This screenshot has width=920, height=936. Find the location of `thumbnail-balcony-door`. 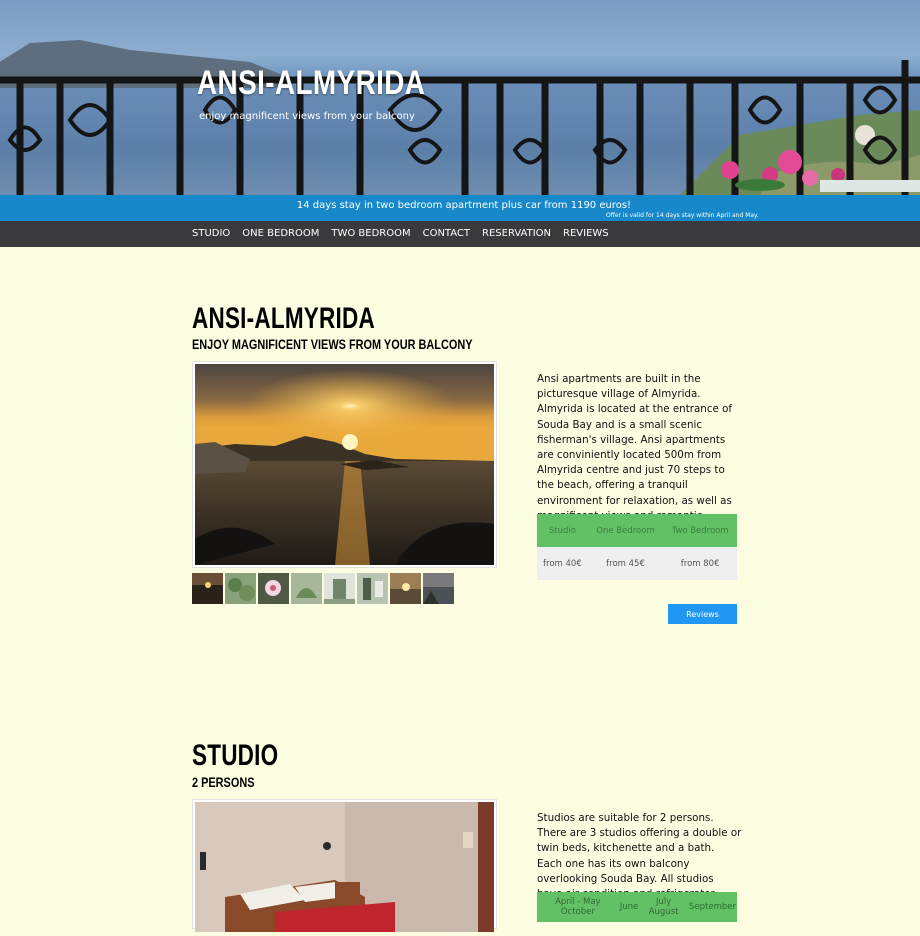

thumbnail-balcony-door is located at coordinates (339, 588).